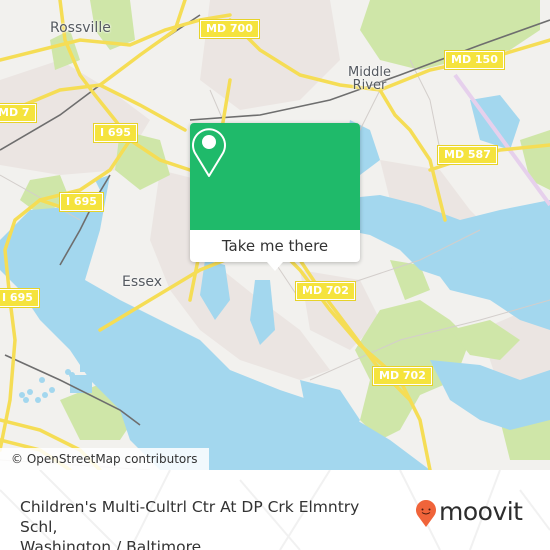 This screenshot has height=550, width=550. I want to click on route-shield-i-695-a: I 695, so click(115, 133).